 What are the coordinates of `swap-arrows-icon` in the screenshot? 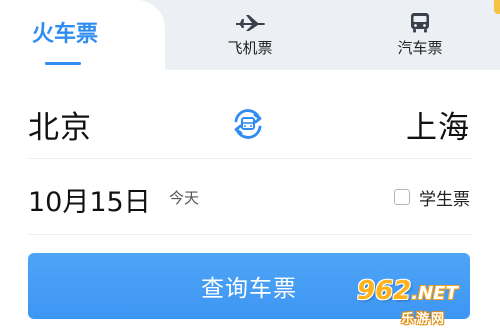 It's located at (248, 124).